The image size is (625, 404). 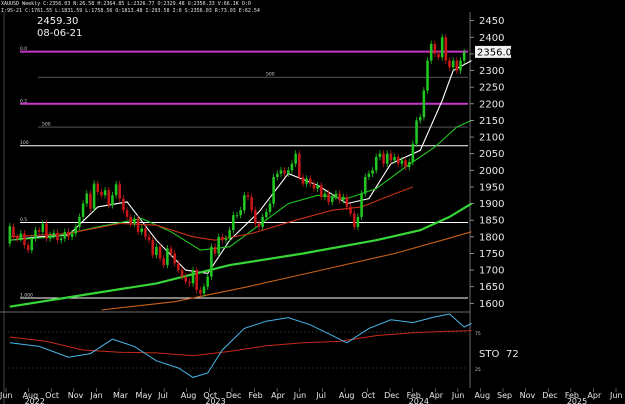 What do you see at coordinates (478, 334) in the screenshot?
I see `stoch-tick-1: 75` at bounding box center [478, 334].